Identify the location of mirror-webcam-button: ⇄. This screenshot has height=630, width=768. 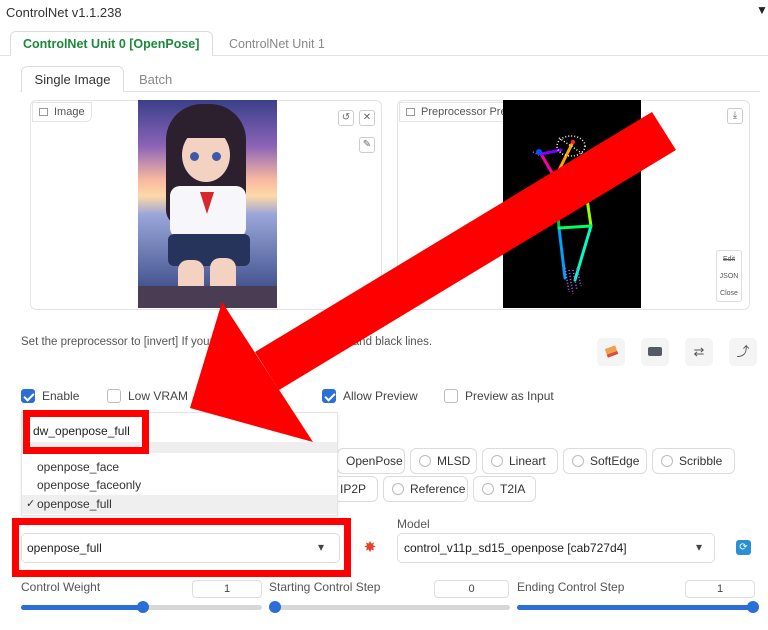
(699, 352).